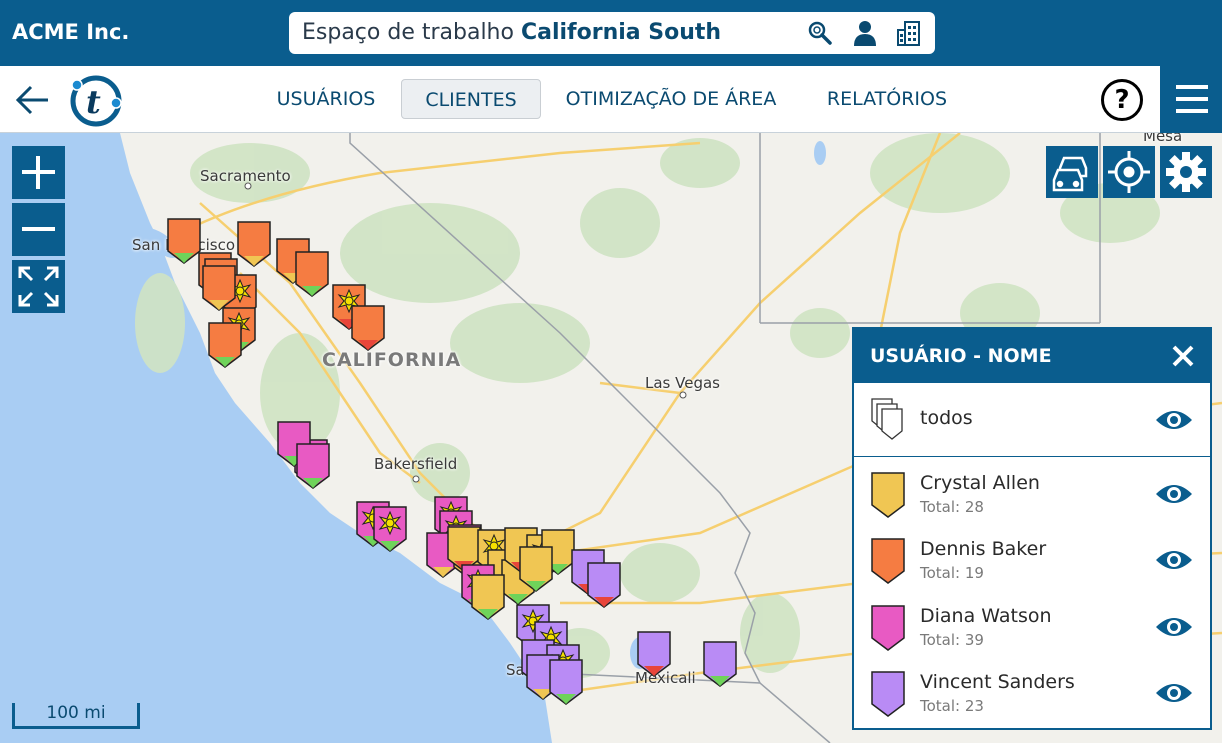 The width and height of the screenshot is (1222, 743). What do you see at coordinates (961, 356) in the screenshot?
I see `panel-title: USUÁRIO - NOME` at bounding box center [961, 356].